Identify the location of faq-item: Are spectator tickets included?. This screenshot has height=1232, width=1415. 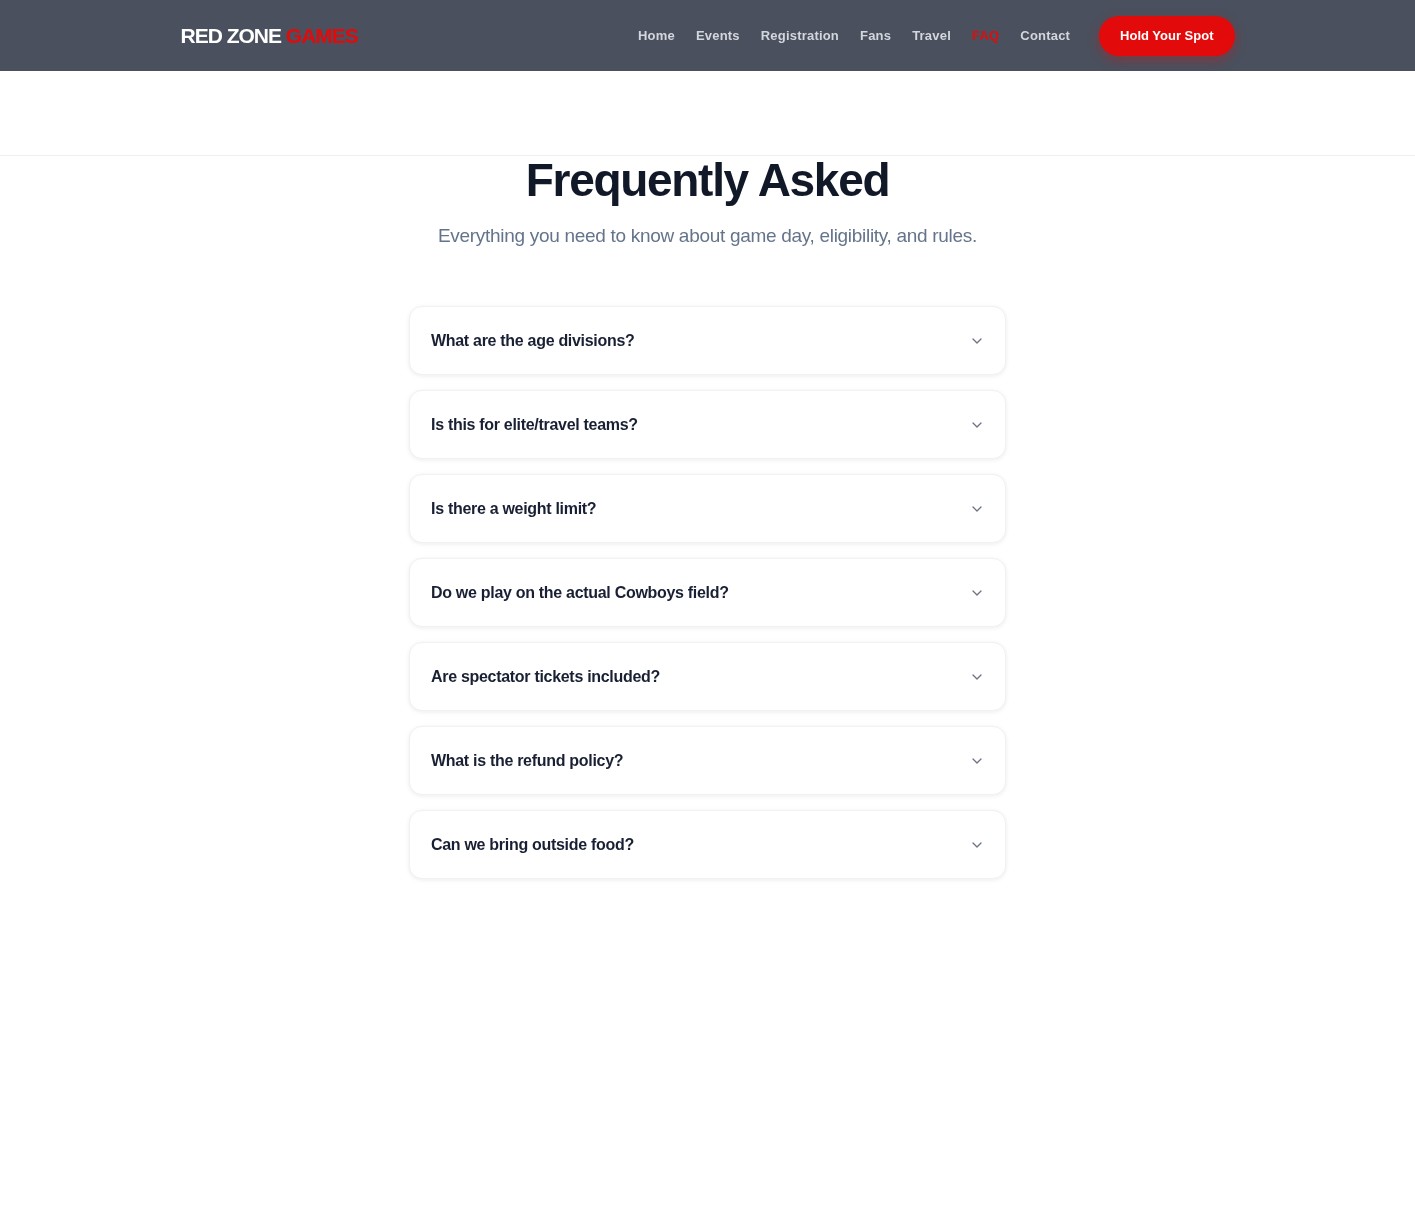
(707, 676).